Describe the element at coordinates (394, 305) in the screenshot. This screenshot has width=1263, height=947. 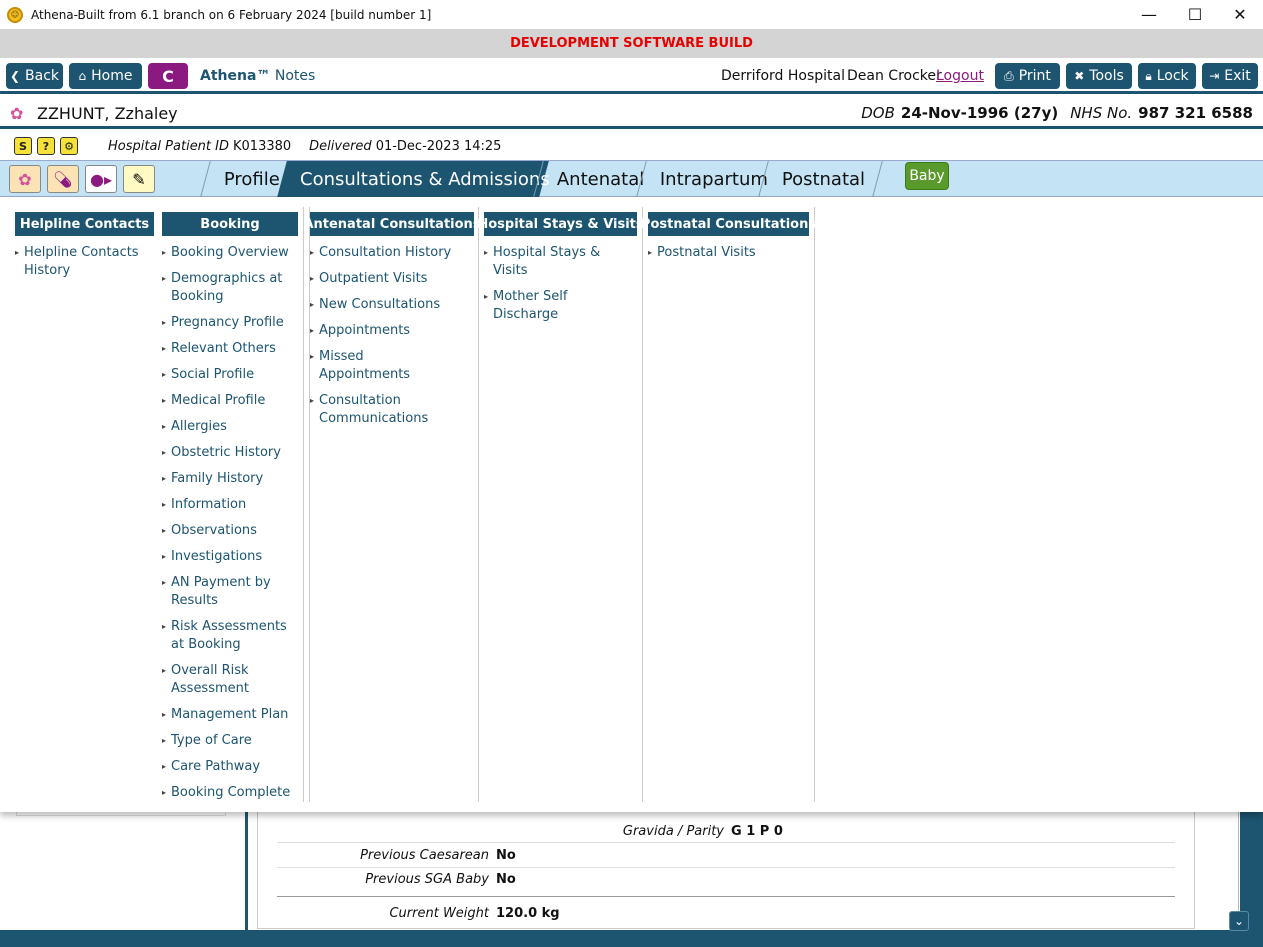
I see `menu-item: New Consultations` at that location.